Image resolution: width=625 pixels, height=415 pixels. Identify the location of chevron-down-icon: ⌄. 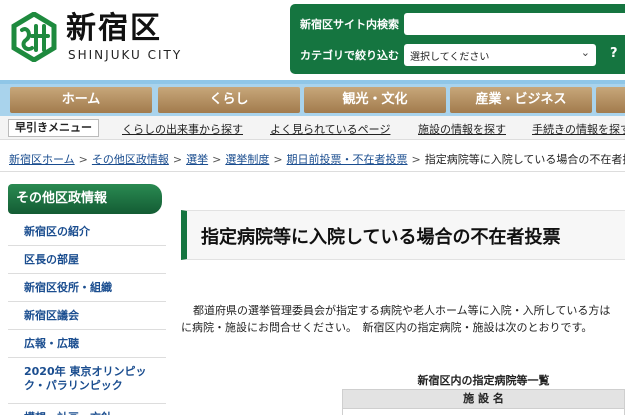
(585, 52).